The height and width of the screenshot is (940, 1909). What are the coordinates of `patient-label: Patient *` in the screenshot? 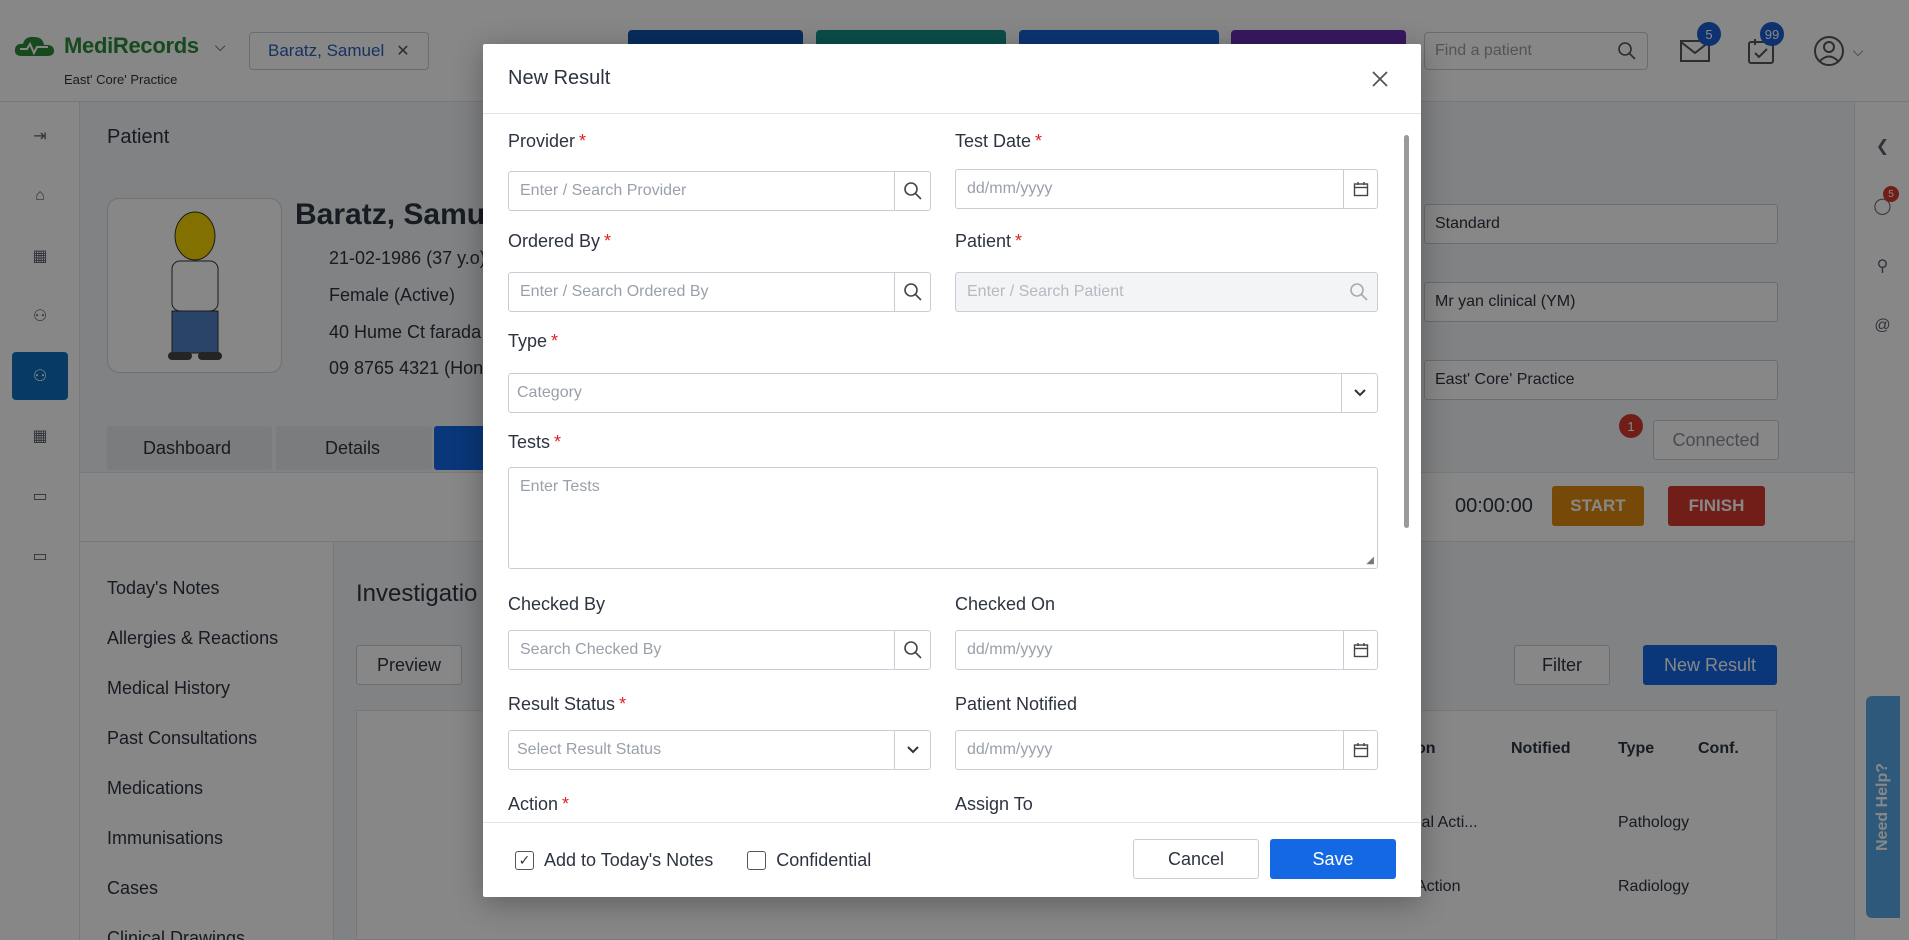 It's located at (989, 241).